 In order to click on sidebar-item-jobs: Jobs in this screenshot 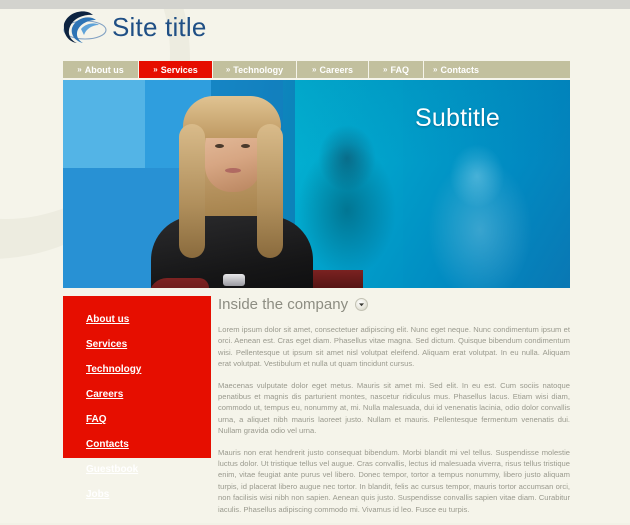, I will do `click(148, 493)`.